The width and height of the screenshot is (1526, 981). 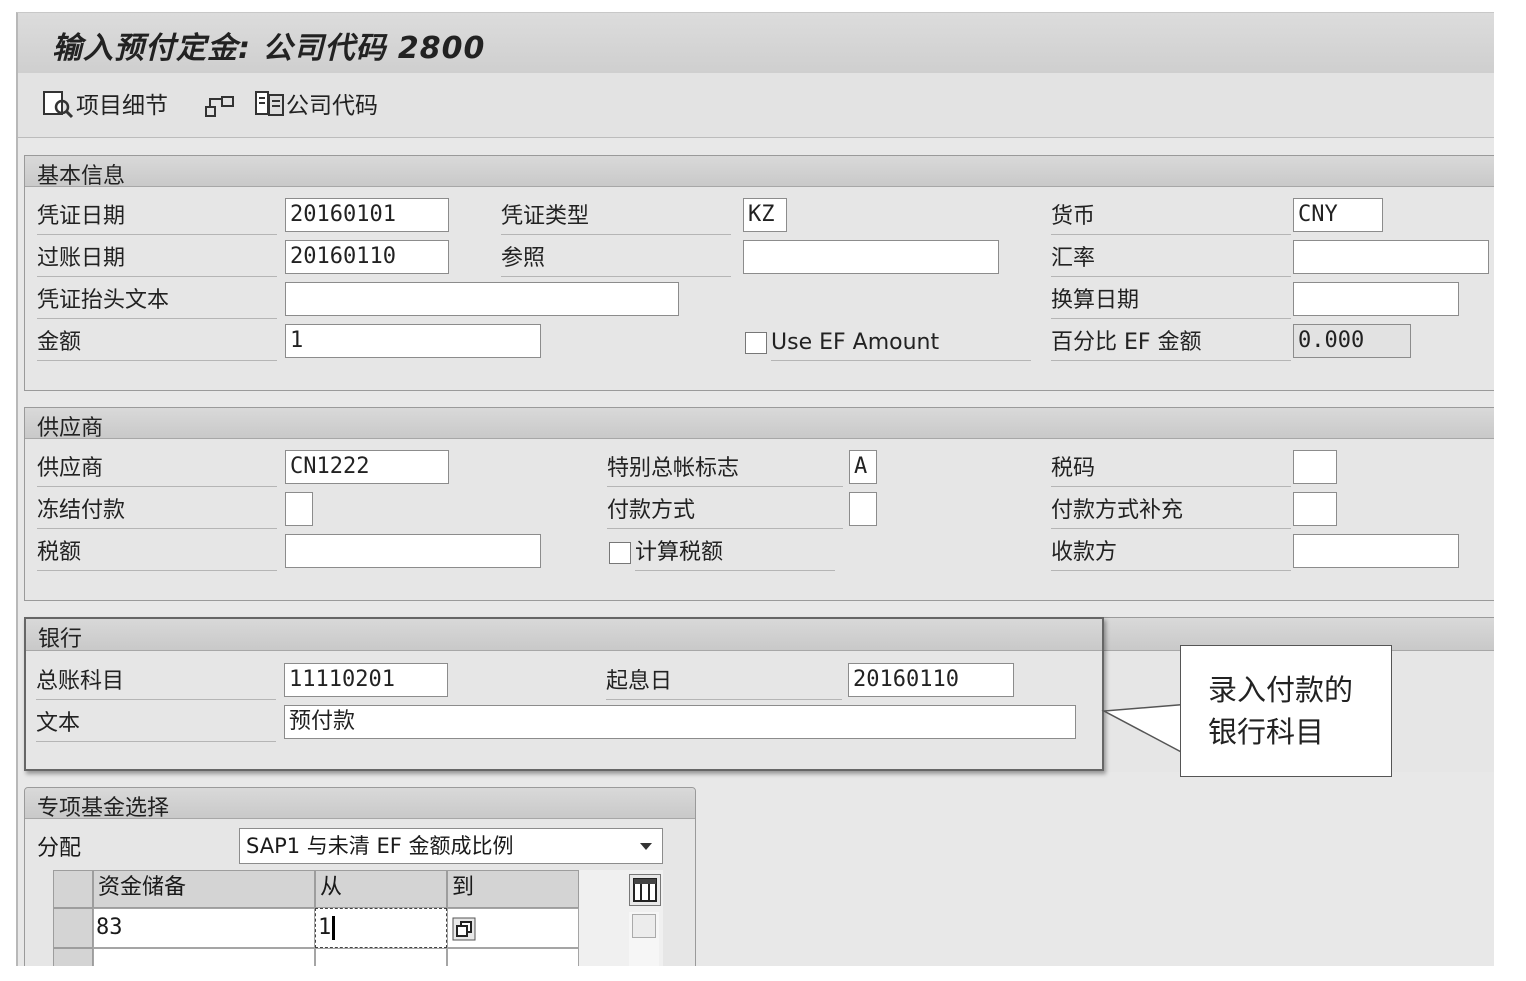 I want to click on vendor-label: 供应商, so click(x=157, y=469).